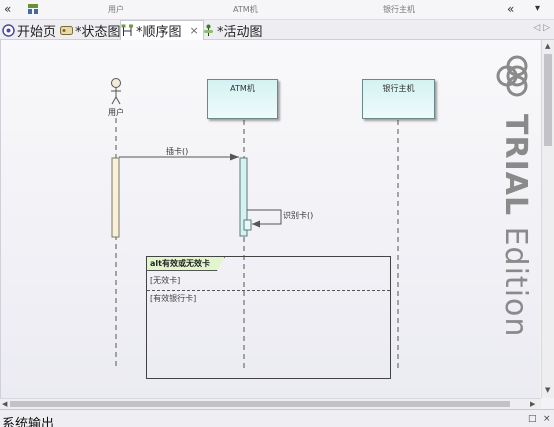 The height and width of the screenshot is (427, 554). I want to click on vertical-scroll-thumb, so click(548, 100).